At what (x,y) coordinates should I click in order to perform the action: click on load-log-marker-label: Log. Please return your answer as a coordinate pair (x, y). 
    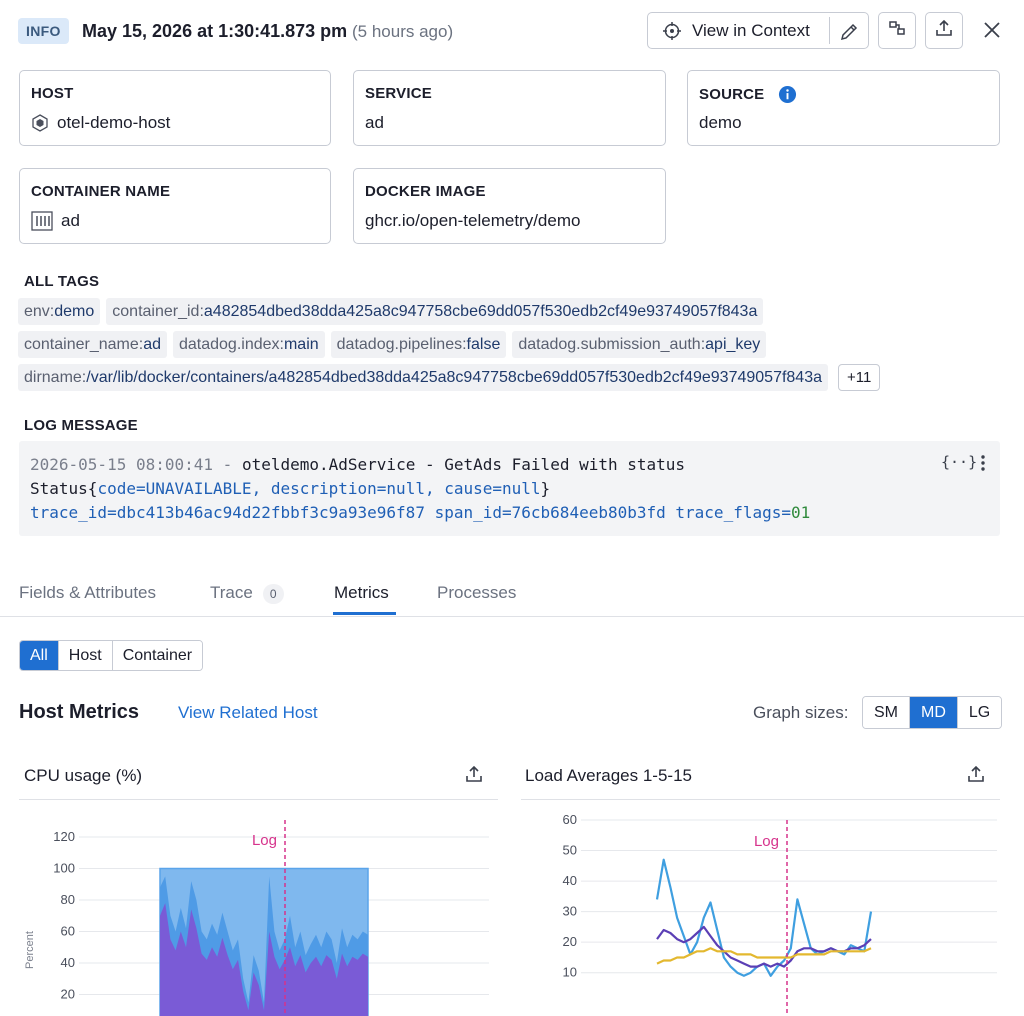
    Looking at the image, I should click on (766, 841).